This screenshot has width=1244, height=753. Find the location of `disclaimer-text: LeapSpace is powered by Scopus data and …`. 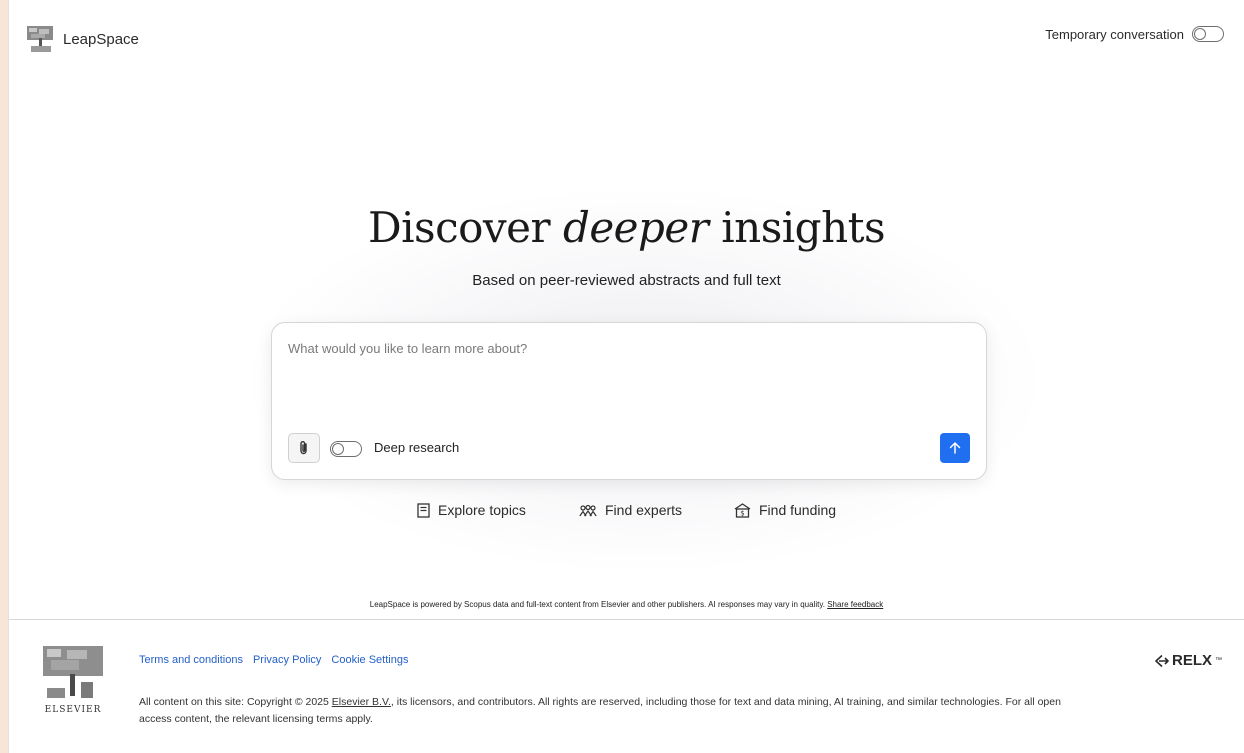

disclaimer-text: LeapSpace is powered by Scopus data and … is located at coordinates (598, 604).